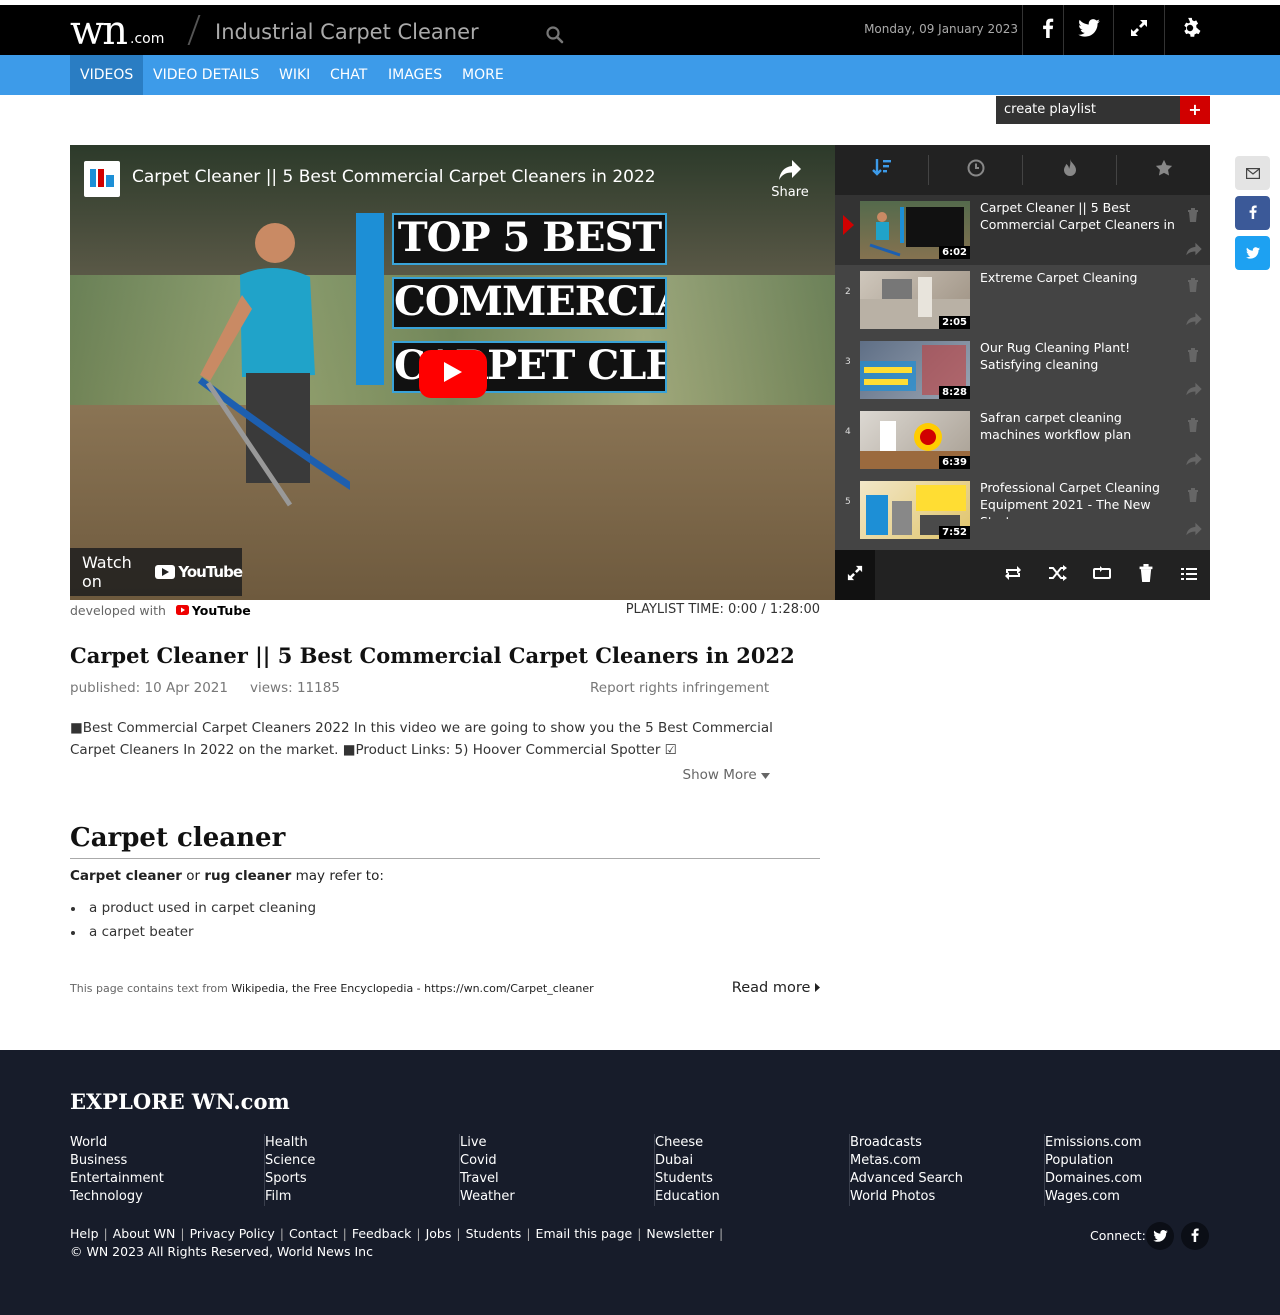  I want to click on title-divider, so click(194, 30).